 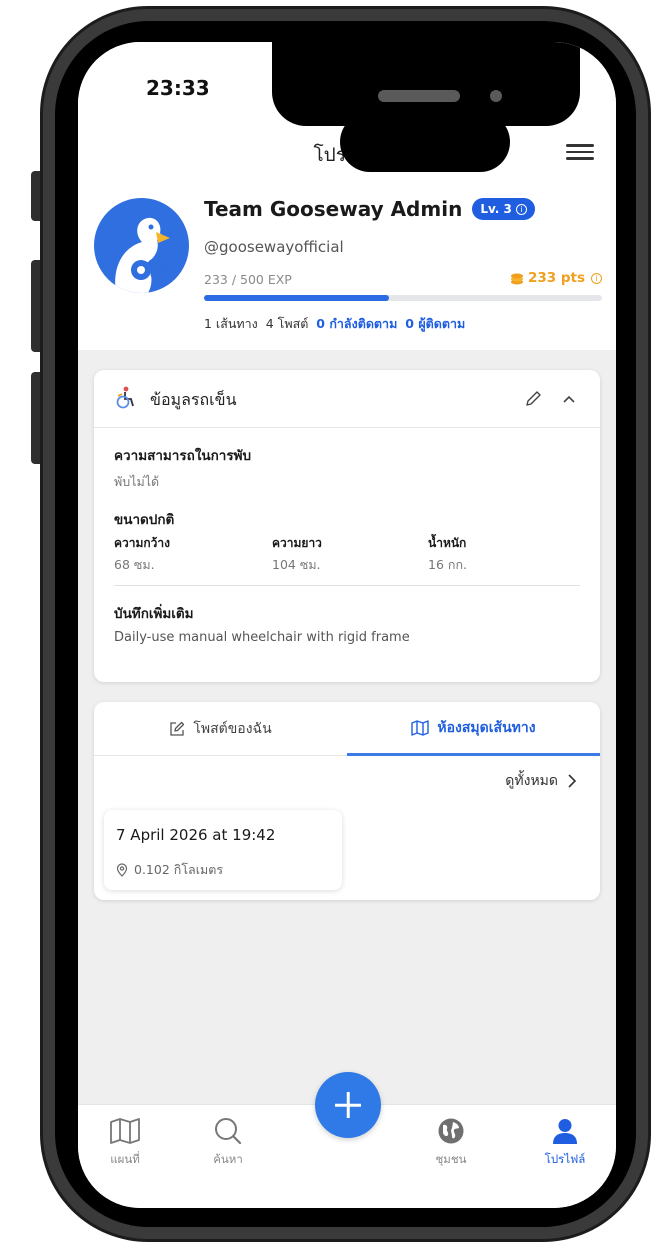 What do you see at coordinates (451, 1131) in the screenshot?
I see `globe-icon` at bounding box center [451, 1131].